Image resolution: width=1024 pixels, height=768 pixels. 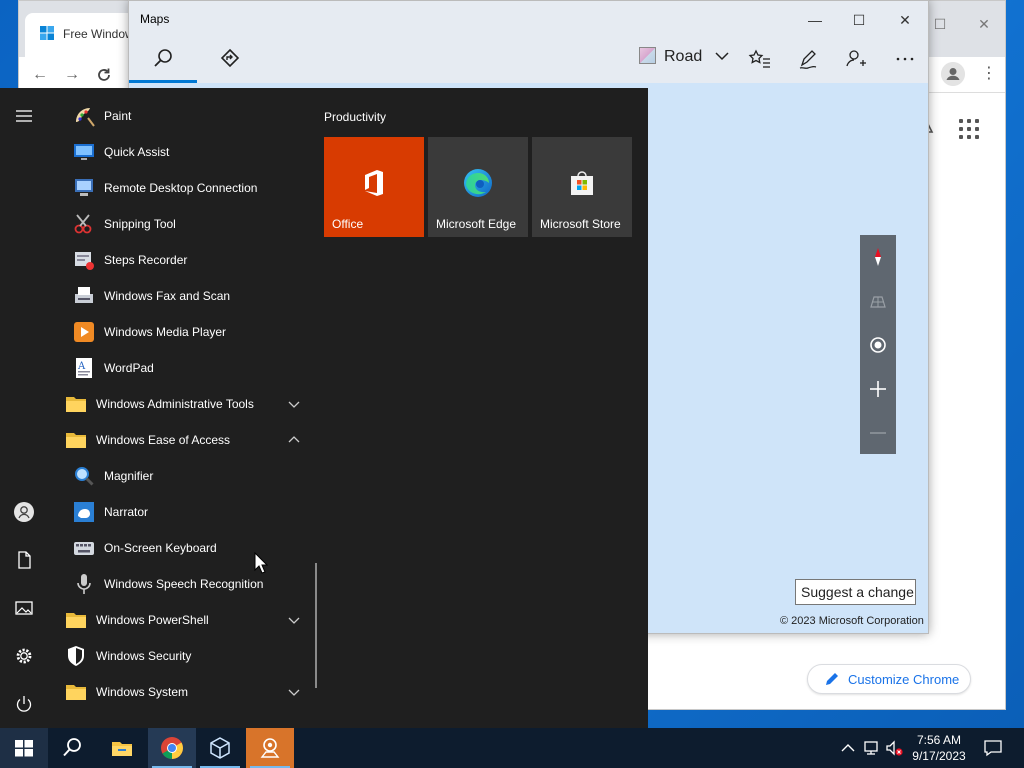 What do you see at coordinates (904, 679) in the screenshot?
I see `customize-chrome-label: Customize Chrome` at bounding box center [904, 679].